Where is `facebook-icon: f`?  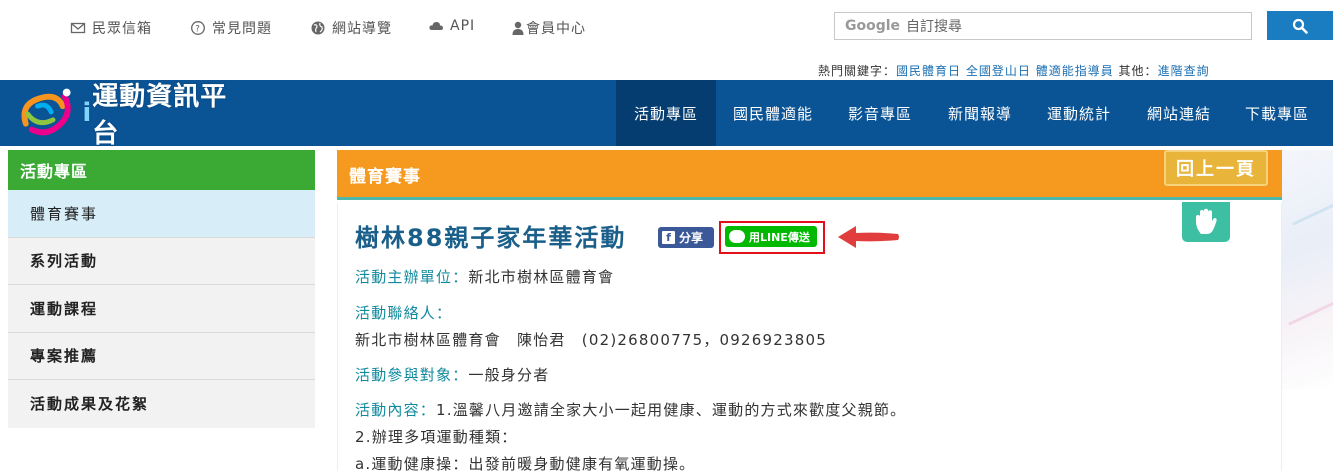
facebook-icon: f is located at coordinates (668, 237).